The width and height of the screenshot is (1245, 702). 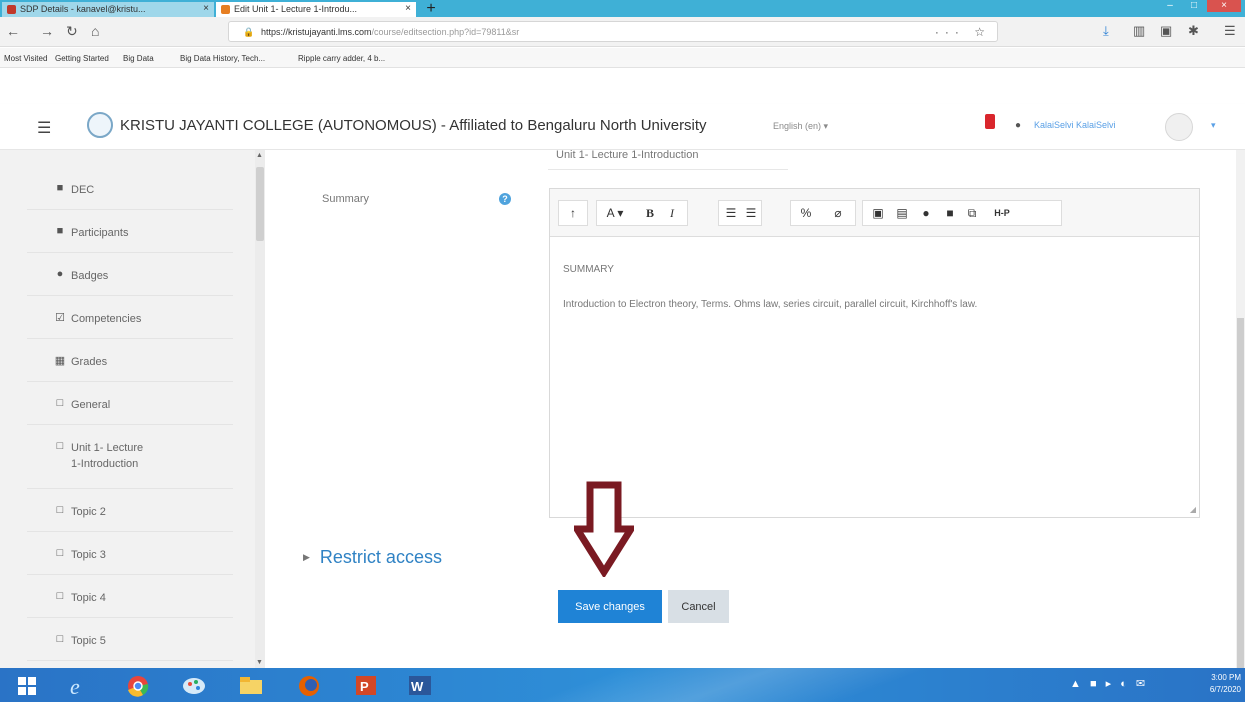 What do you see at coordinates (615, 213) in the screenshot?
I see `font-style-button: A ▾` at bounding box center [615, 213].